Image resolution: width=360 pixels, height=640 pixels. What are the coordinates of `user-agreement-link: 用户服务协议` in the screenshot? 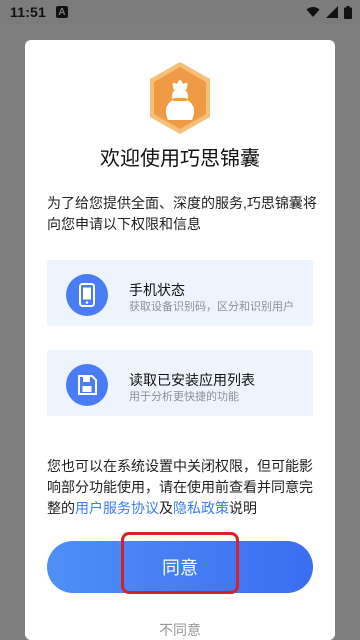 It's located at (117, 508).